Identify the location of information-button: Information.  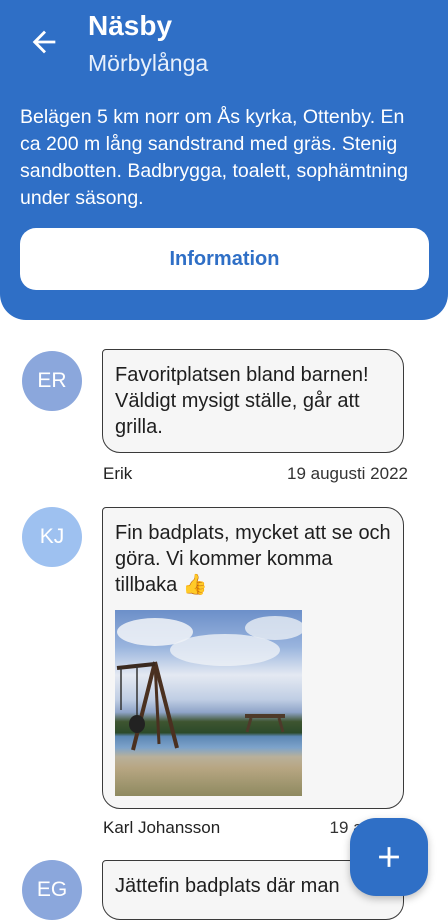
(224, 259).